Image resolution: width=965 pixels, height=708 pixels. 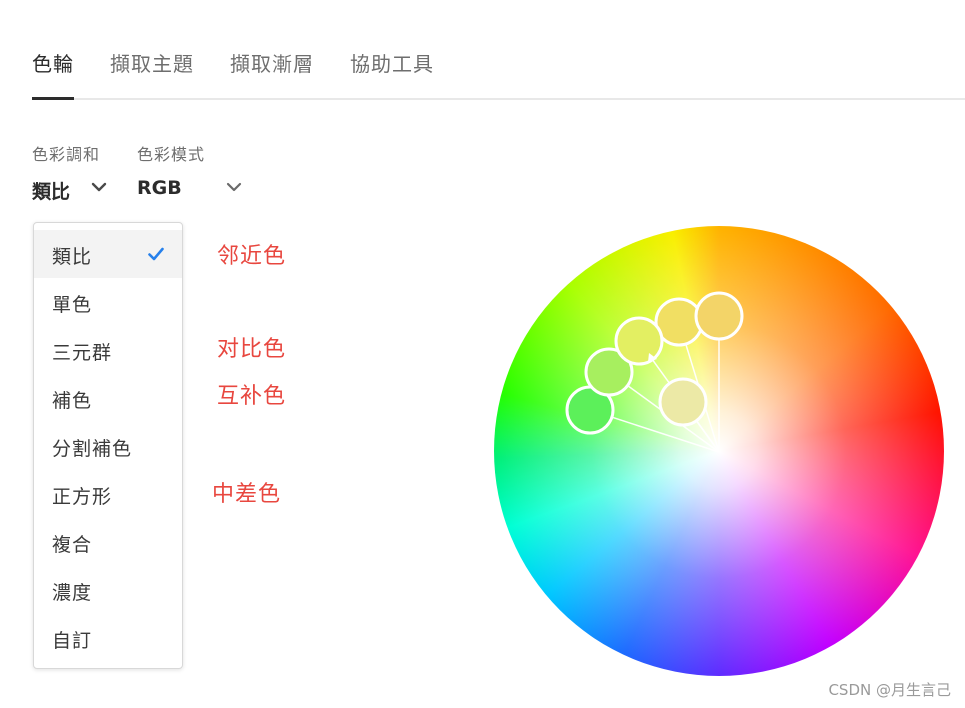 I want to click on menu-item-complementary: 補色, so click(x=108, y=398).